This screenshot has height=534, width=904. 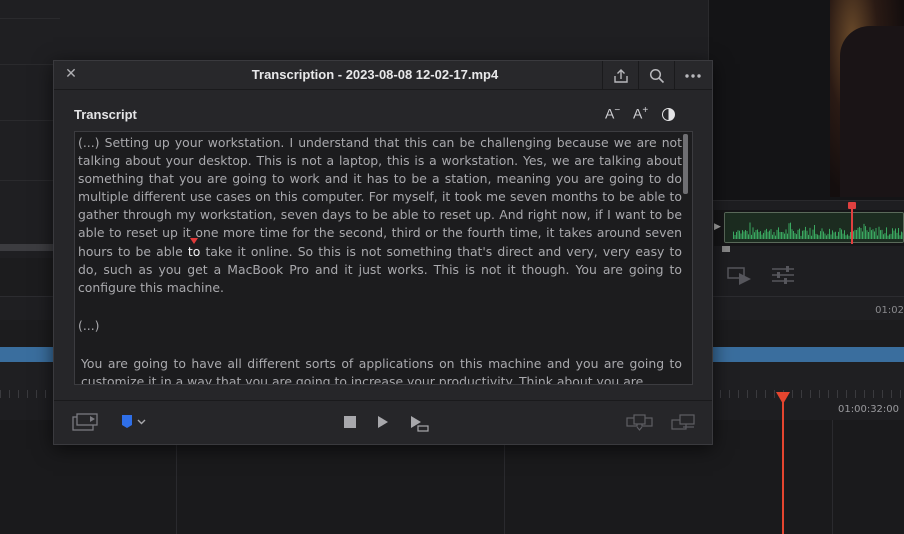 What do you see at coordinates (193, 240) in the screenshot?
I see `playback-position-marker` at bounding box center [193, 240].